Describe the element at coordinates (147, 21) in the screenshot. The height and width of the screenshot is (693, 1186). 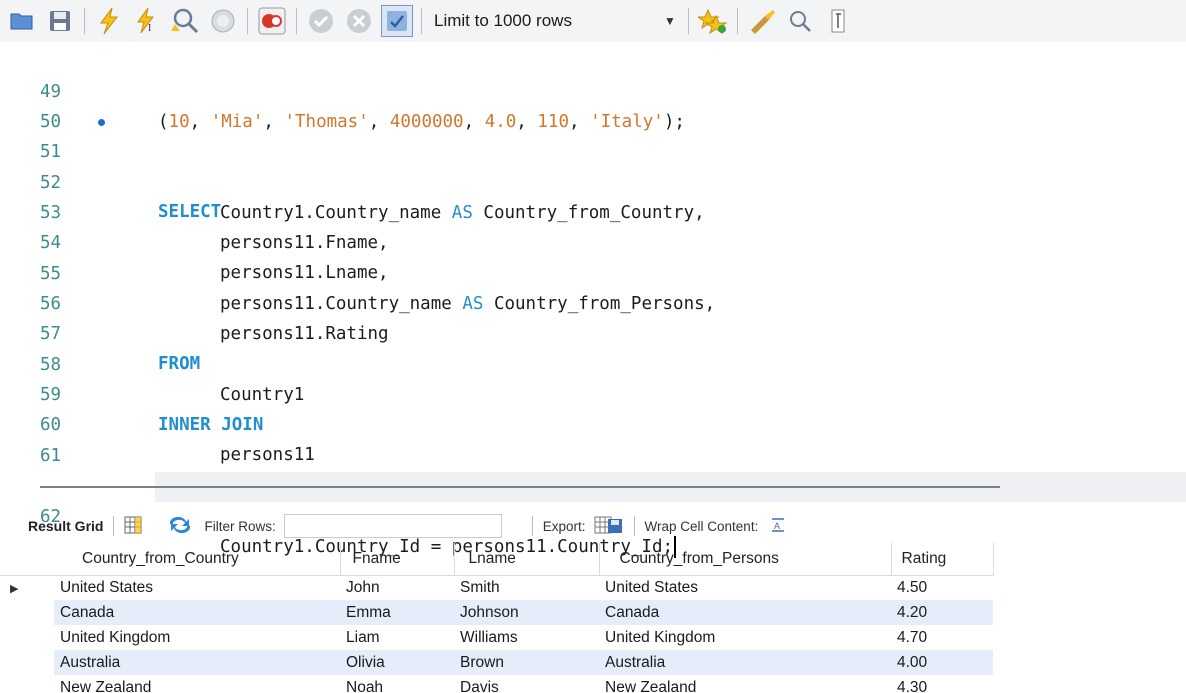
I see `execute-current-icon: I` at that location.